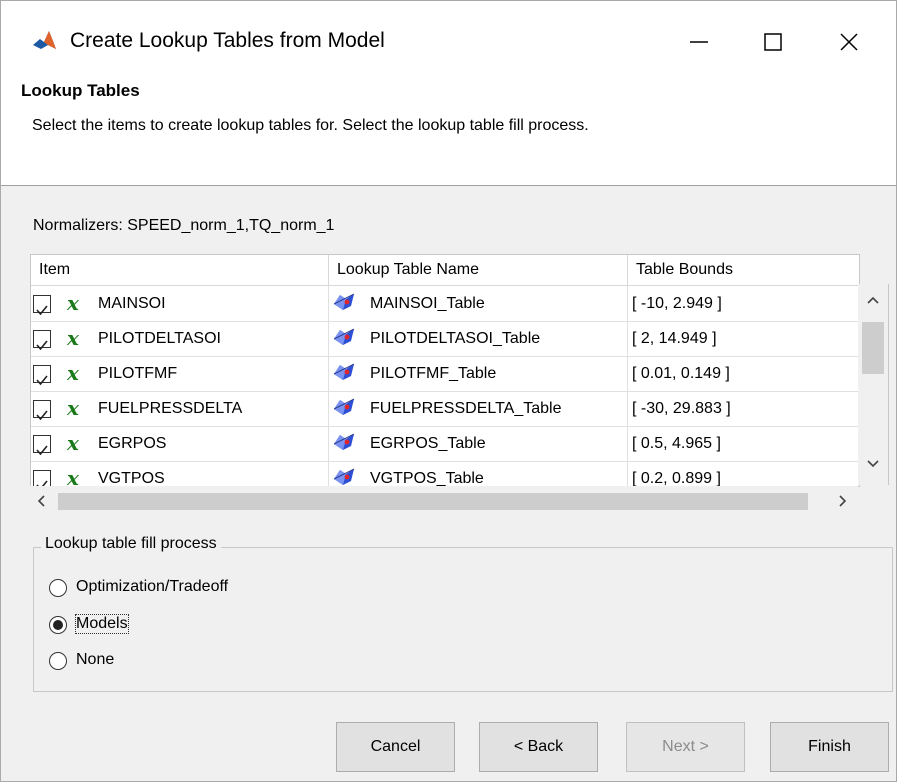  Describe the element at coordinates (478, 270) in the screenshot. I see `column-header-lookup-table-name: Lookup Table Name` at that location.